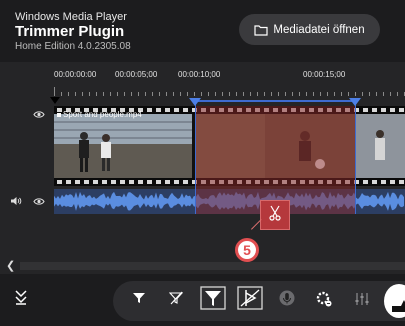 The width and height of the screenshot is (405, 326). What do you see at coordinates (275, 160) in the screenshot?
I see `trim-selection` at bounding box center [275, 160].